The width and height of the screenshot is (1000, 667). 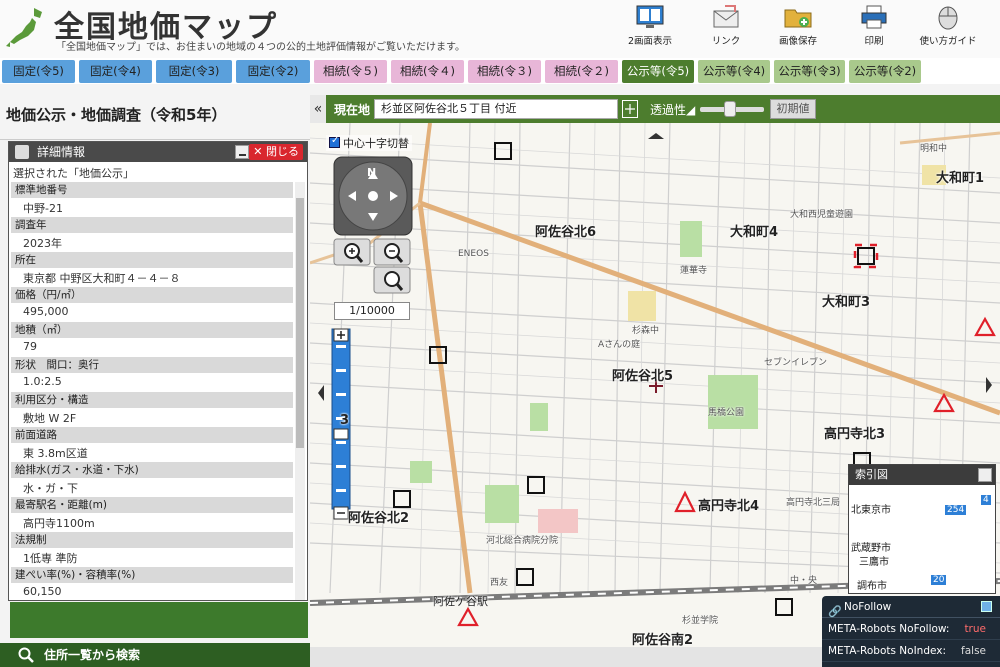 I want to click on area-label: 大和町4, so click(x=754, y=232).